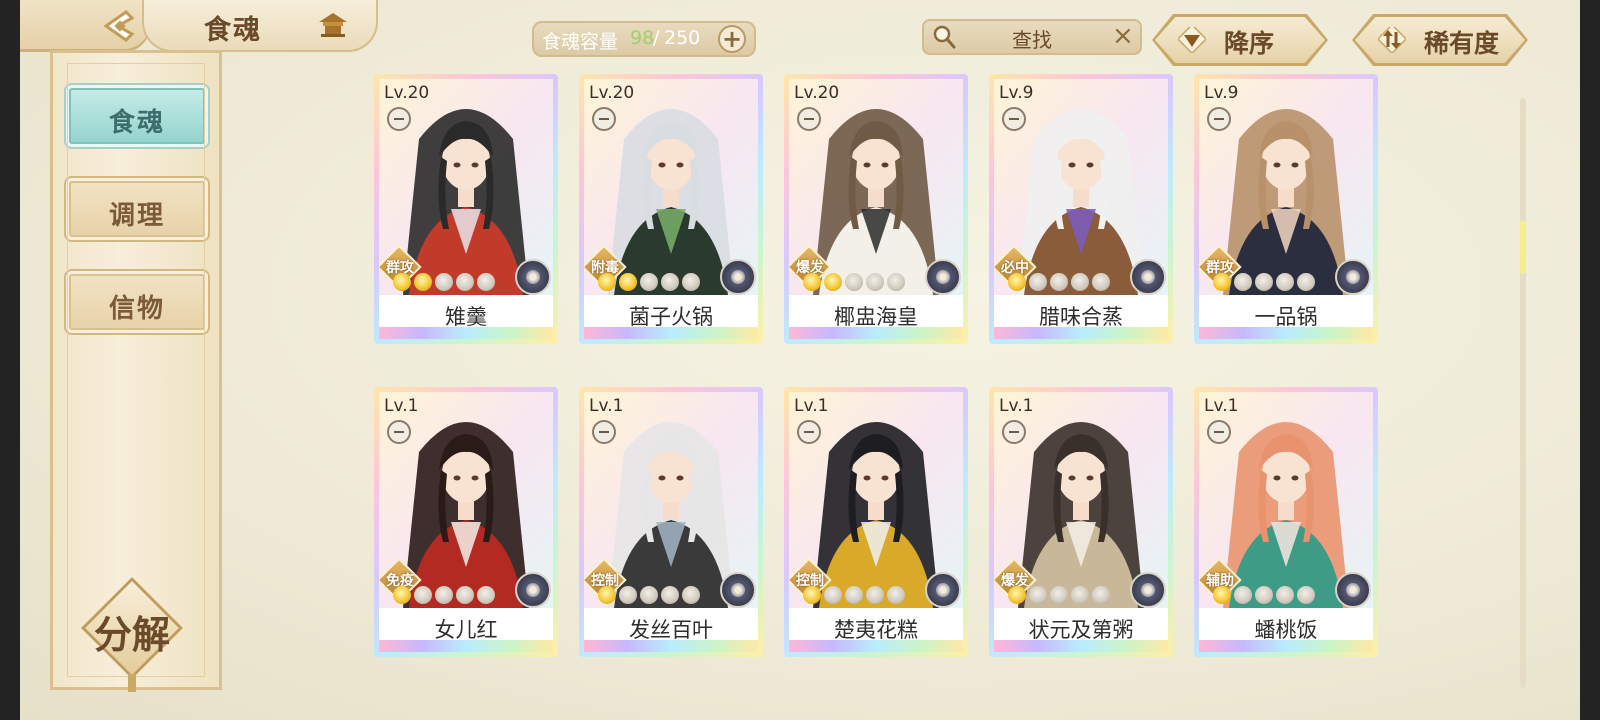 This screenshot has width=1600, height=720. What do you see at coordinates (136, 309) in the screenshot?
I see `sidebar-item-label: 信物` at bounding box center [136, 309].